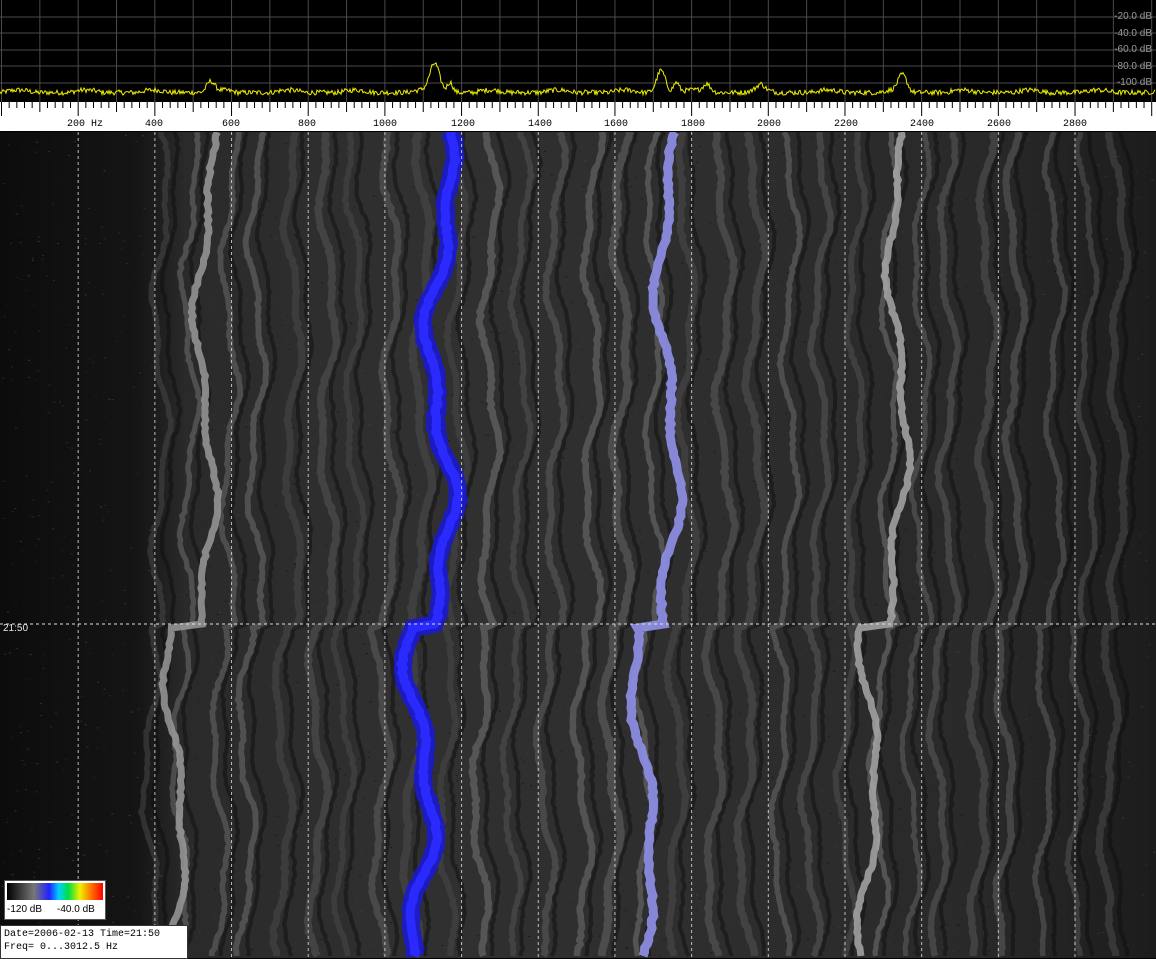 The height and width of the screenshot is (959, 1156). Describe the element at coordinates (82, 934) in the screenshot. I see `date-time-info: Date=2006-02-13 Time=21:50` at that location.